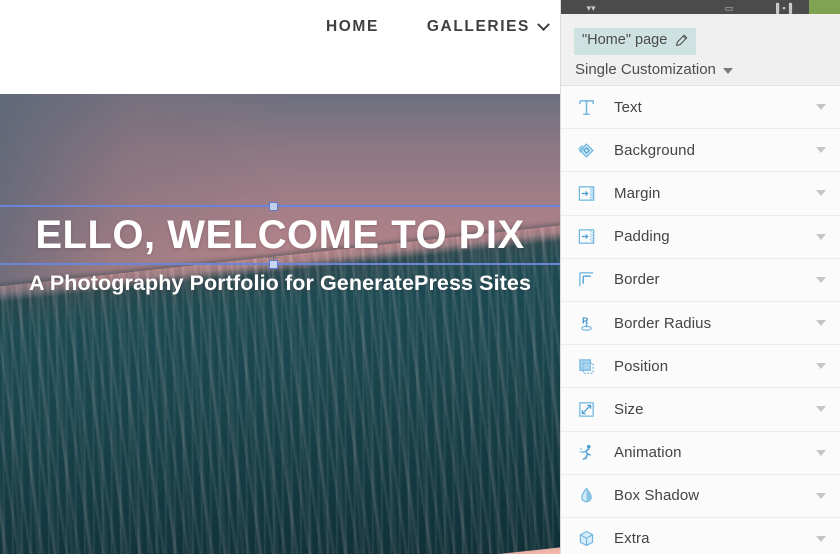  Describe the element at coordinates (700, 237) in the screenshot. I see `option-row-padding: Padding` at that location.